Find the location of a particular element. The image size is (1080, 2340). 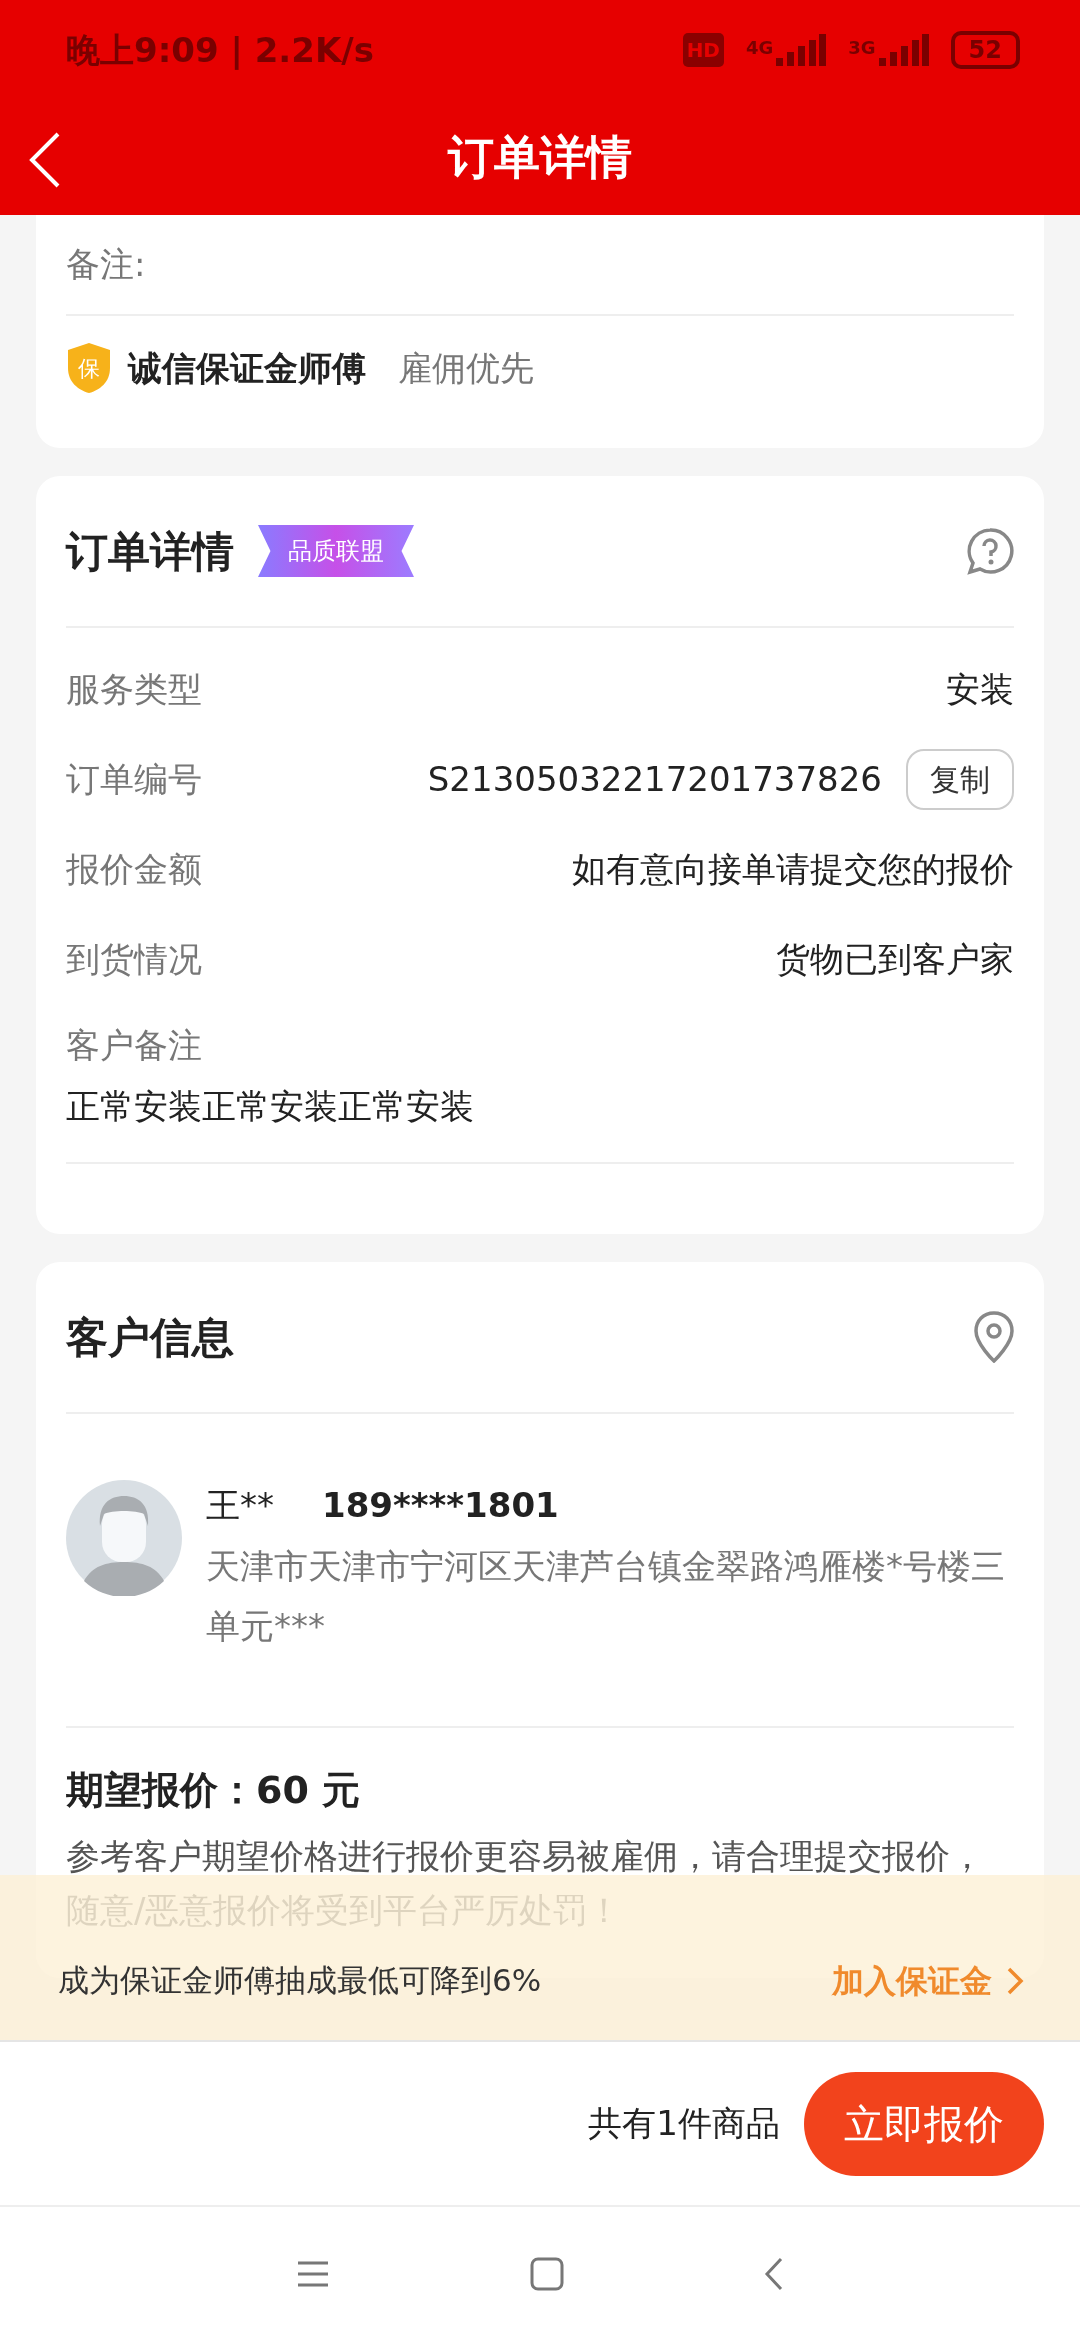

guarantee-subtitle: 雇佣优先 is located at coordinates (466, 368).